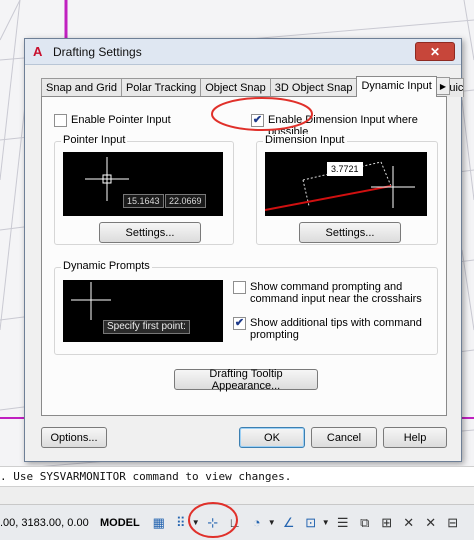  Describe the element at coordinates (387, 523) in the screenshot. I see `selection-cycling-icon: ⊞` at that location.